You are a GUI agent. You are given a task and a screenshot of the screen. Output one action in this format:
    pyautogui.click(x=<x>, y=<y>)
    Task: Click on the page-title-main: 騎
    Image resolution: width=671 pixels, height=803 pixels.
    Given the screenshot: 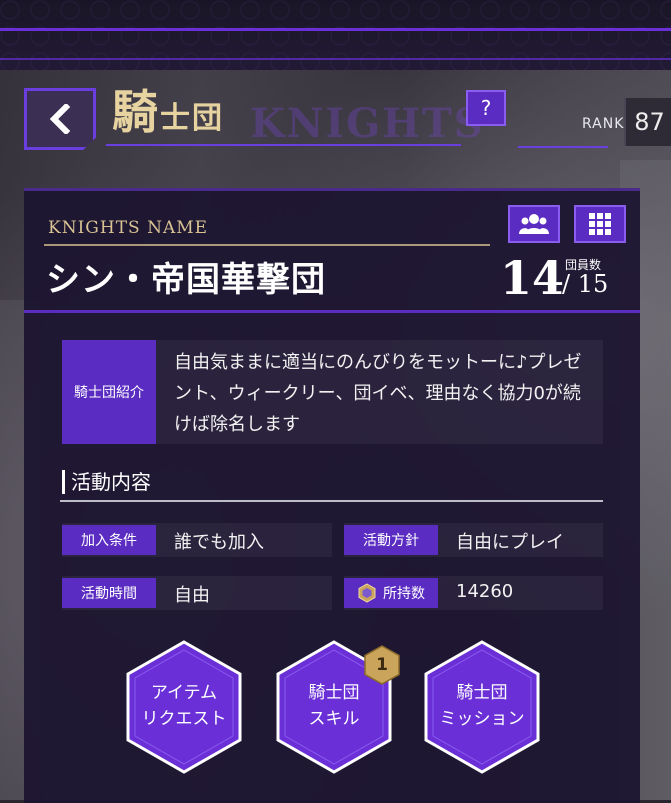 What is the action you would take?
    pyautogui.click(x=136, y=112)
    